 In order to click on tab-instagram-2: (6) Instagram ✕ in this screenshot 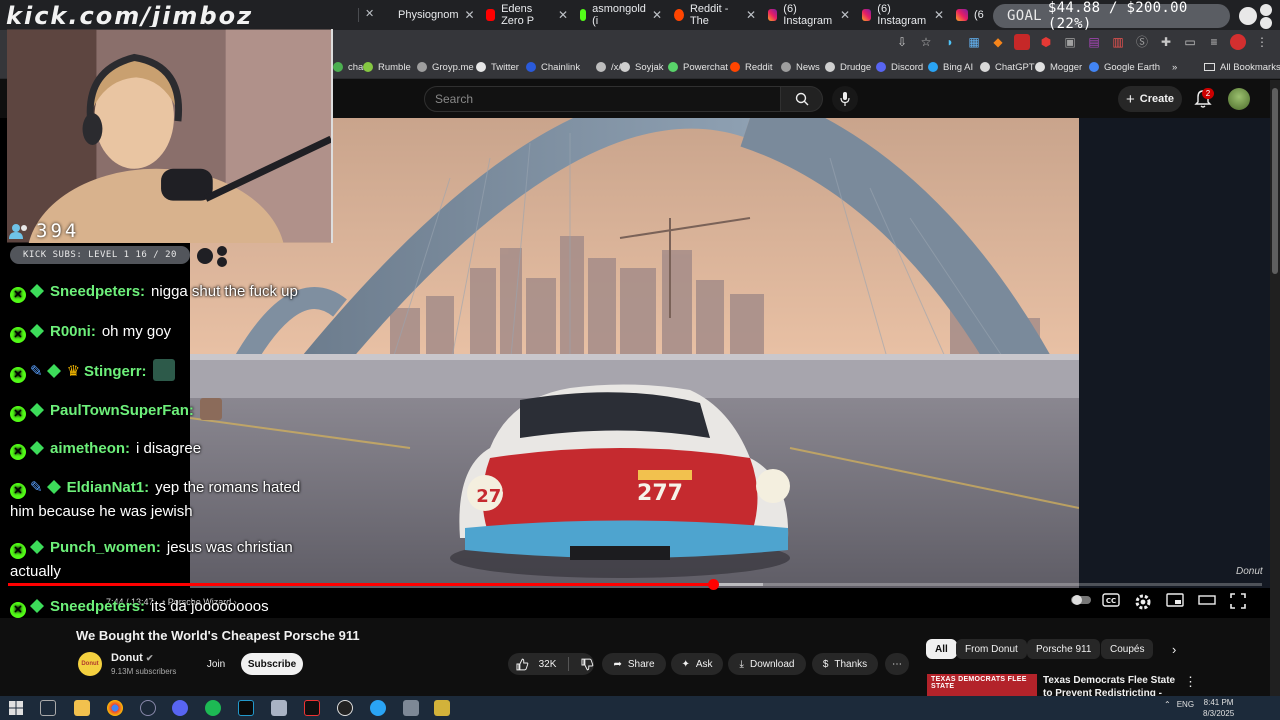, I will do `click(904, 15)`.